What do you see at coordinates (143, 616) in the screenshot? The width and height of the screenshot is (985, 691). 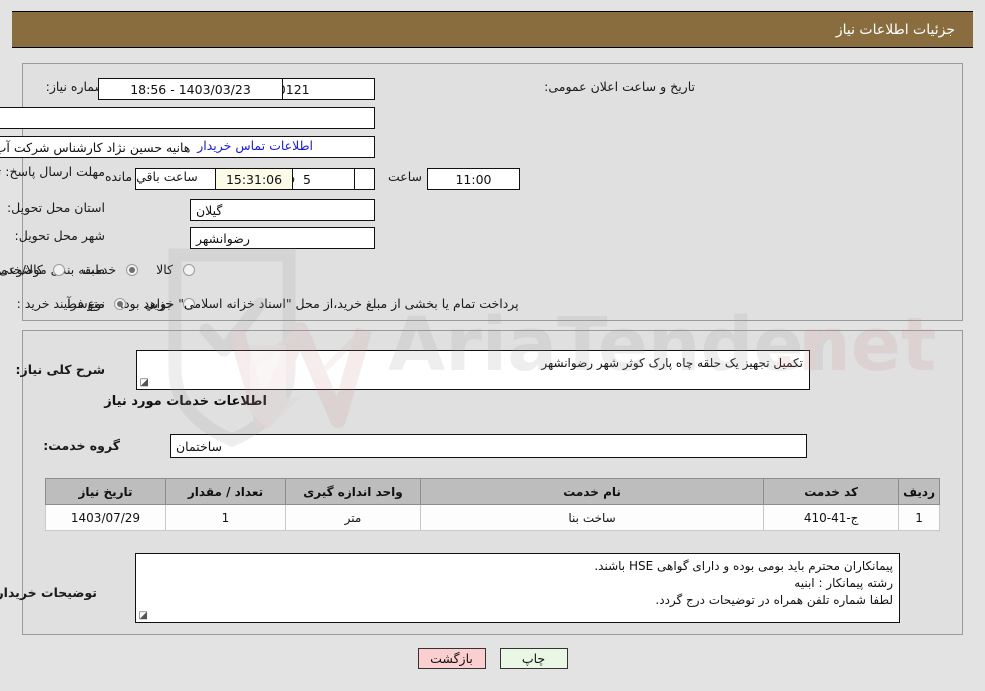 I see `resize-grip-icon-2: ◪` at bounding box center [143, 616].